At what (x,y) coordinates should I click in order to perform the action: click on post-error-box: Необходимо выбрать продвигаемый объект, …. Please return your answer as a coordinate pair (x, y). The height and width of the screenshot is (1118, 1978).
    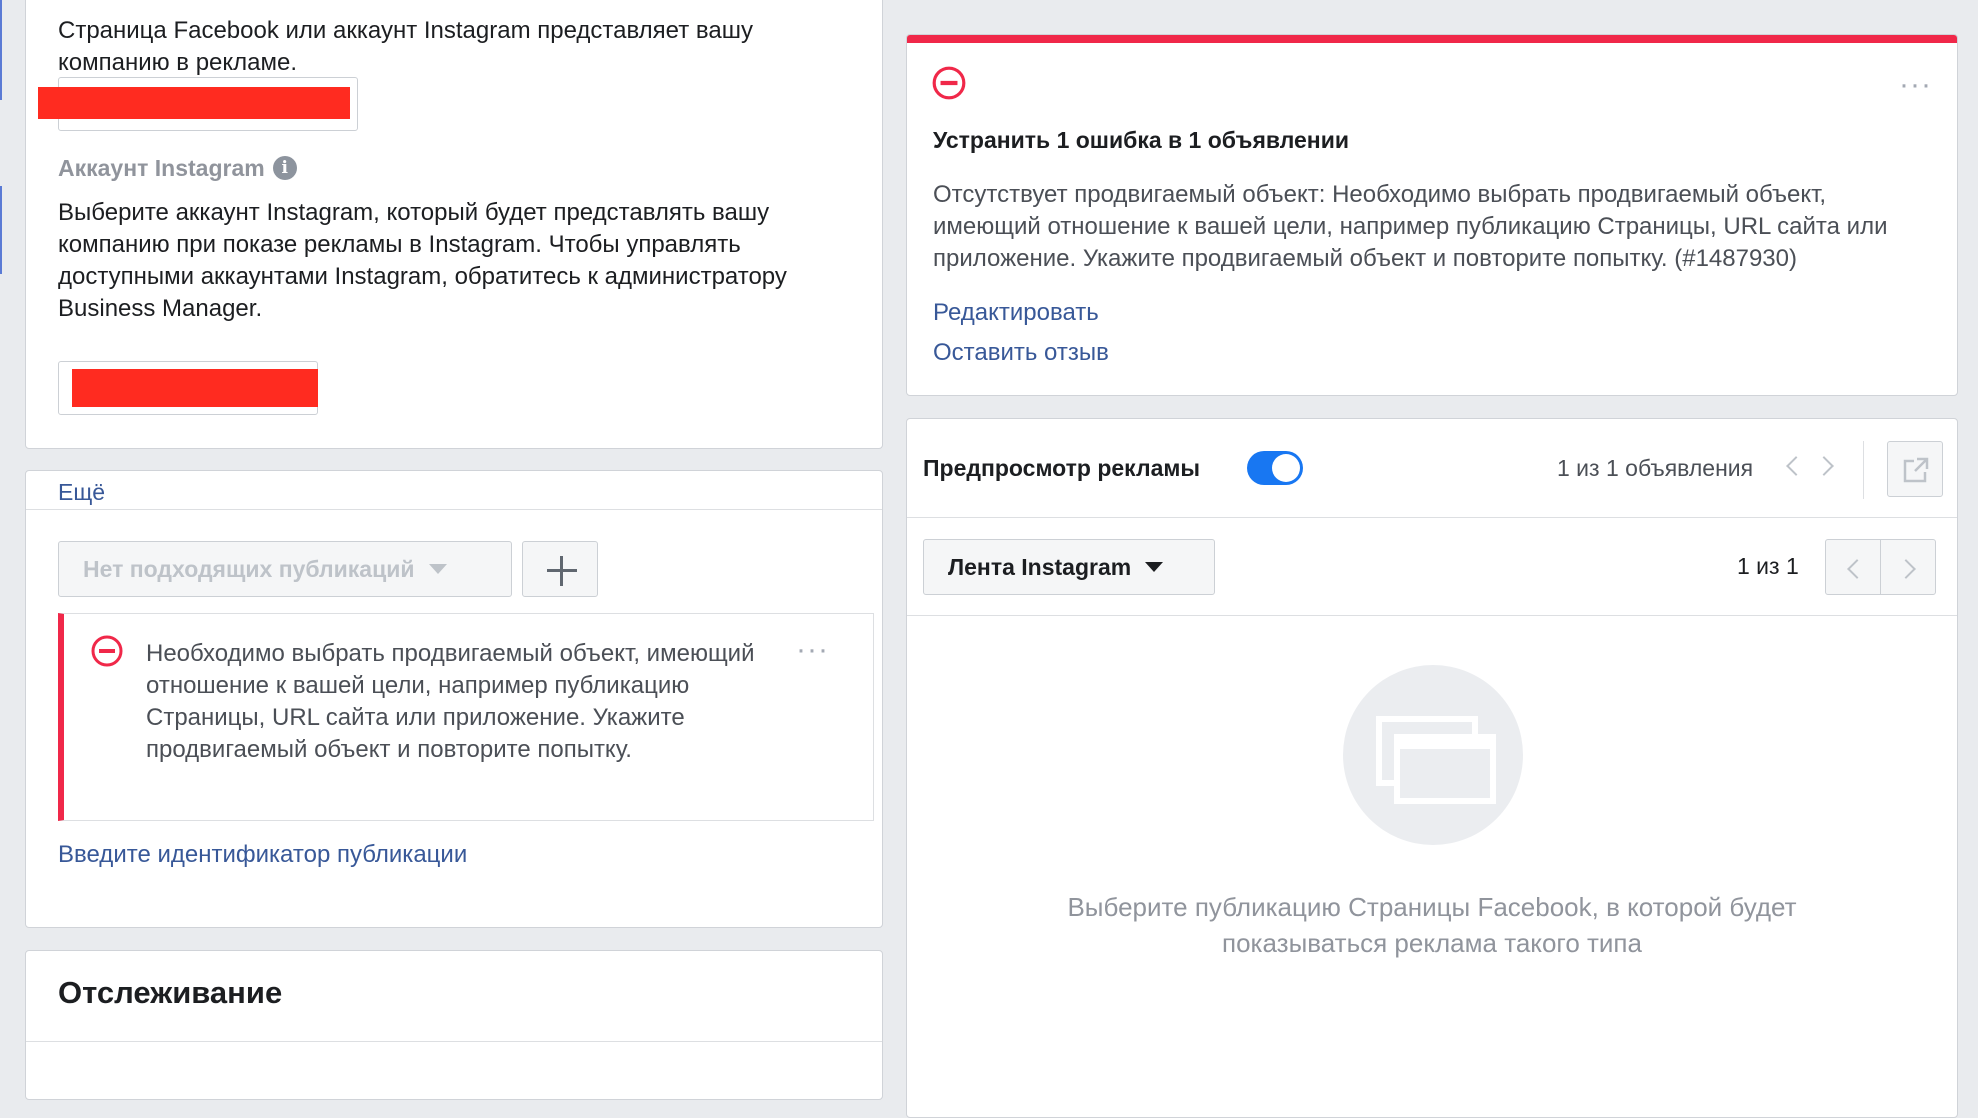
    Looking at the image, I should click on (466, 717).